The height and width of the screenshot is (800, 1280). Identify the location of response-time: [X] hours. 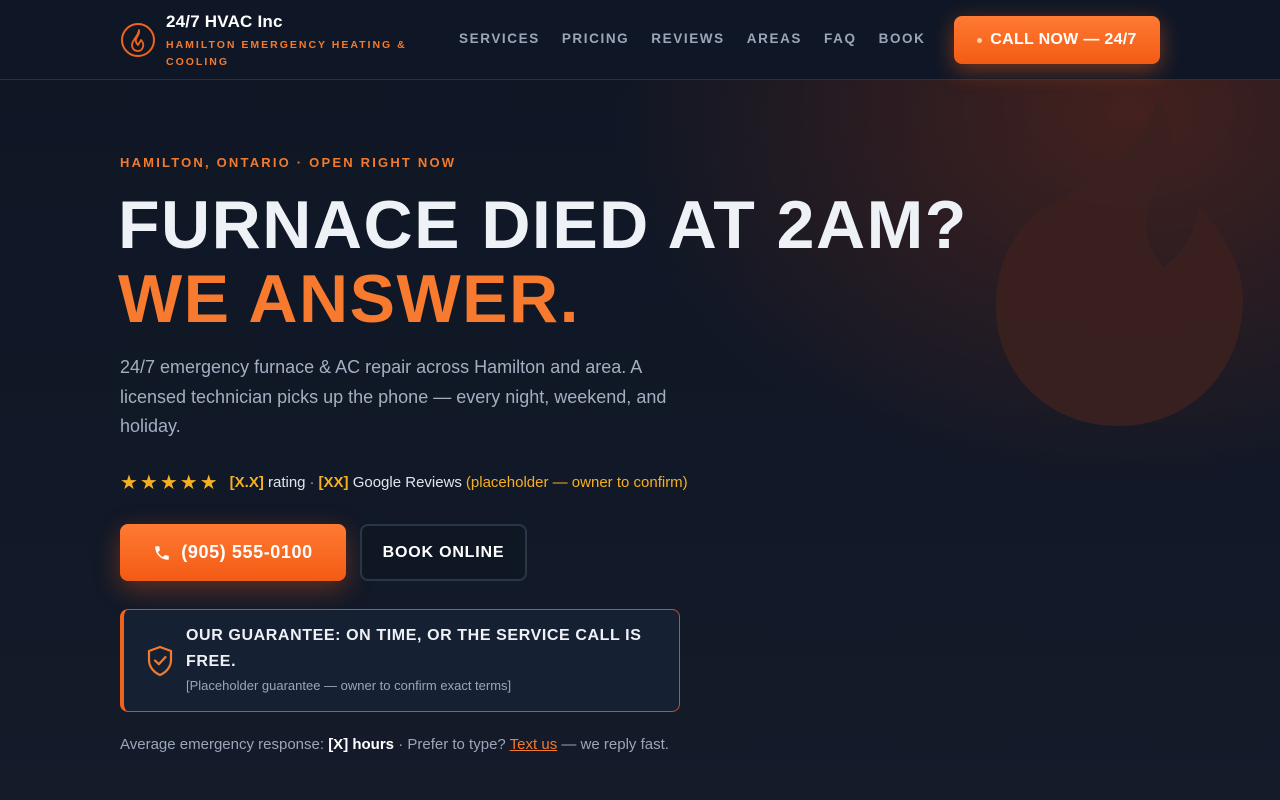
(361, 744).